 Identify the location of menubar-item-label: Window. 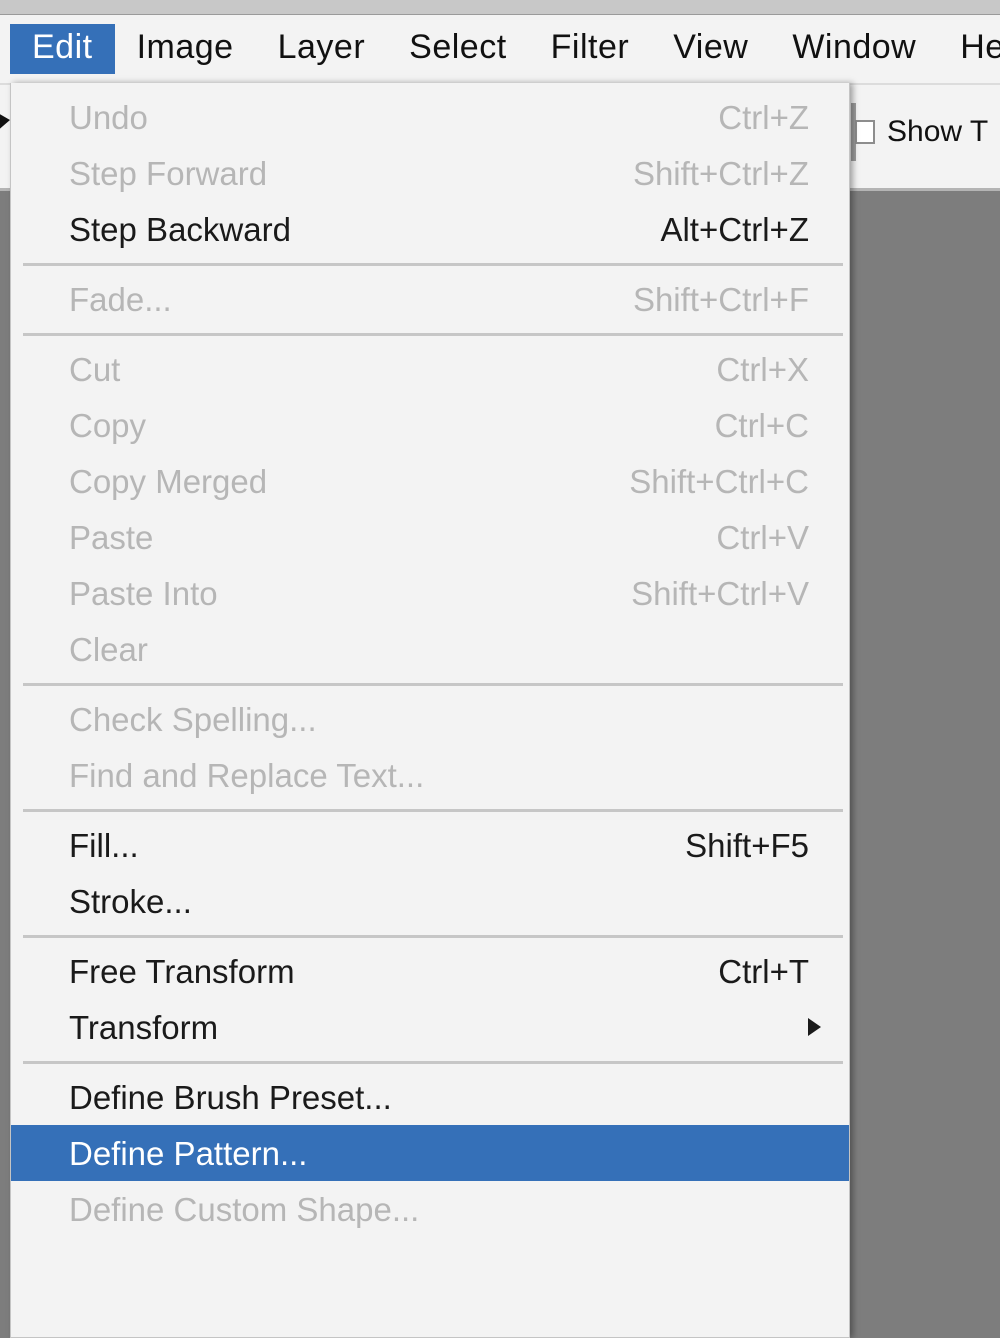
(854, 47).